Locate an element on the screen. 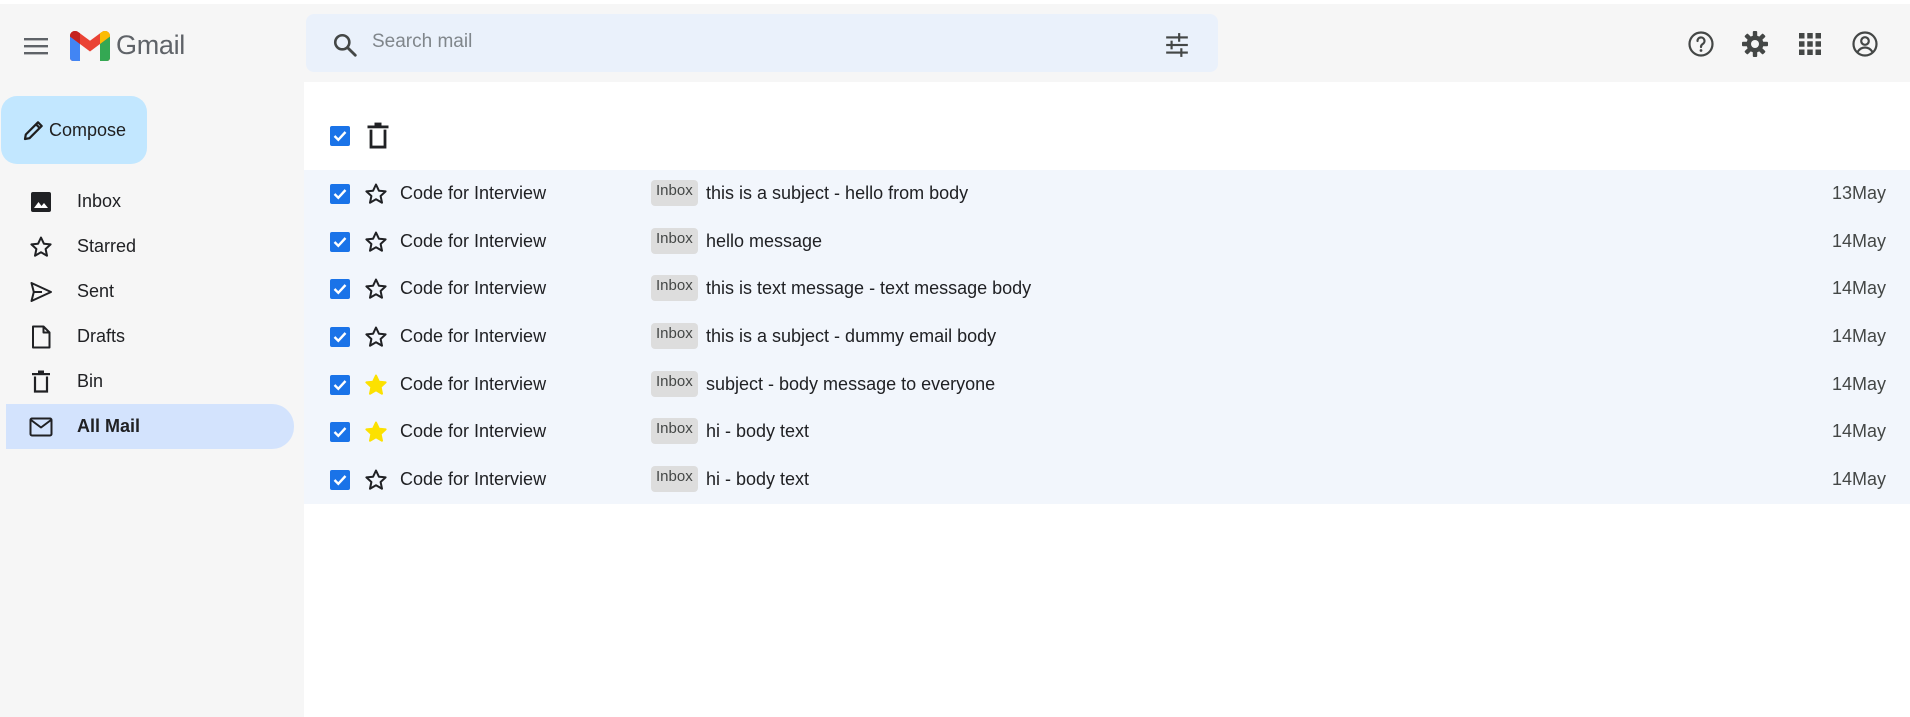  sidebar-item-sent: Sent is located at coordinates (150, 291).